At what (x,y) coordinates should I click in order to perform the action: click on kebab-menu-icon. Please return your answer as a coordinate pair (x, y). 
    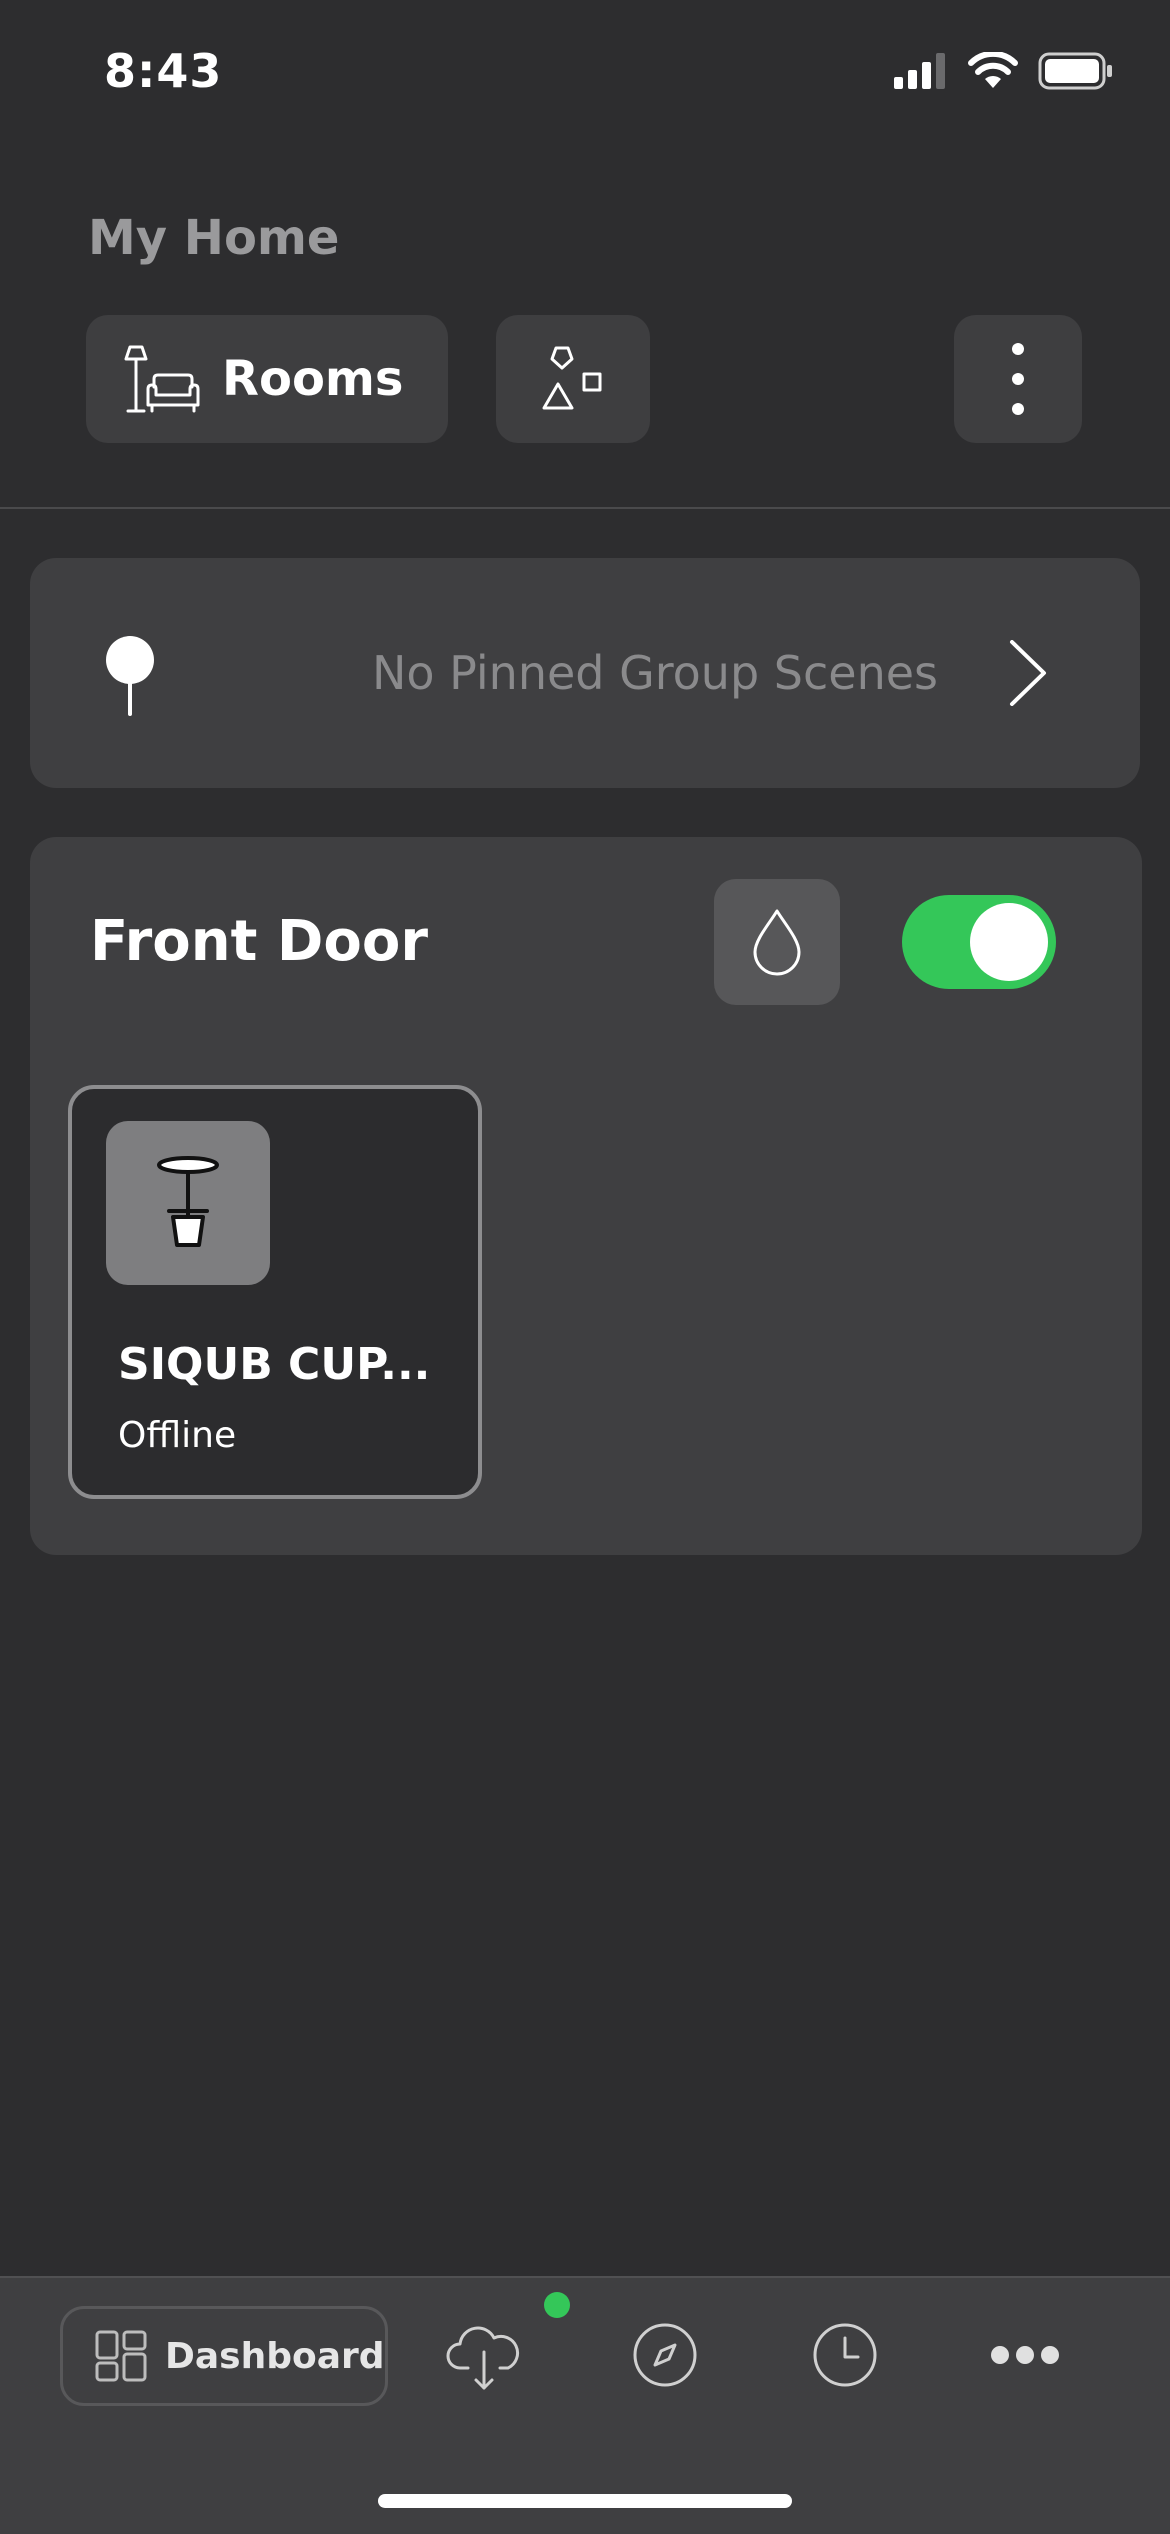
    Looking at the image, I should click on (1018, 379).